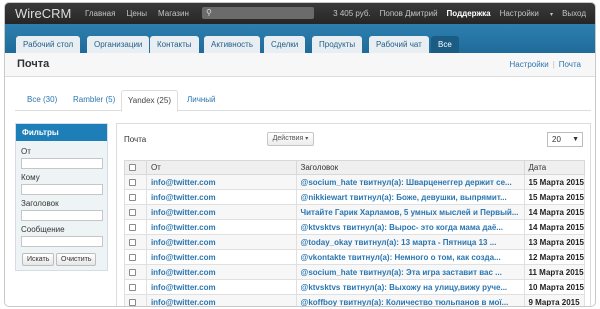  Describe the element at coordinates (528, 64) in the screenshot. I see `settings-link: Настройки` at that location.